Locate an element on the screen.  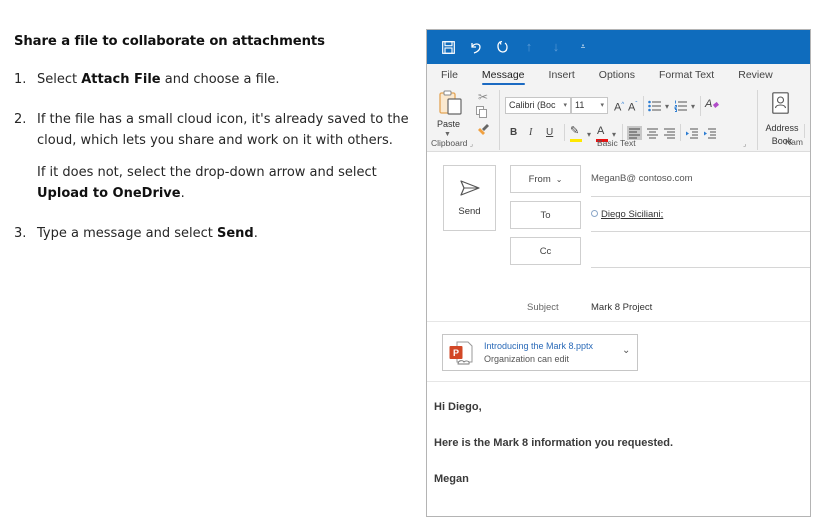
font-size-value: 11 is located at coordinates (580, 105).